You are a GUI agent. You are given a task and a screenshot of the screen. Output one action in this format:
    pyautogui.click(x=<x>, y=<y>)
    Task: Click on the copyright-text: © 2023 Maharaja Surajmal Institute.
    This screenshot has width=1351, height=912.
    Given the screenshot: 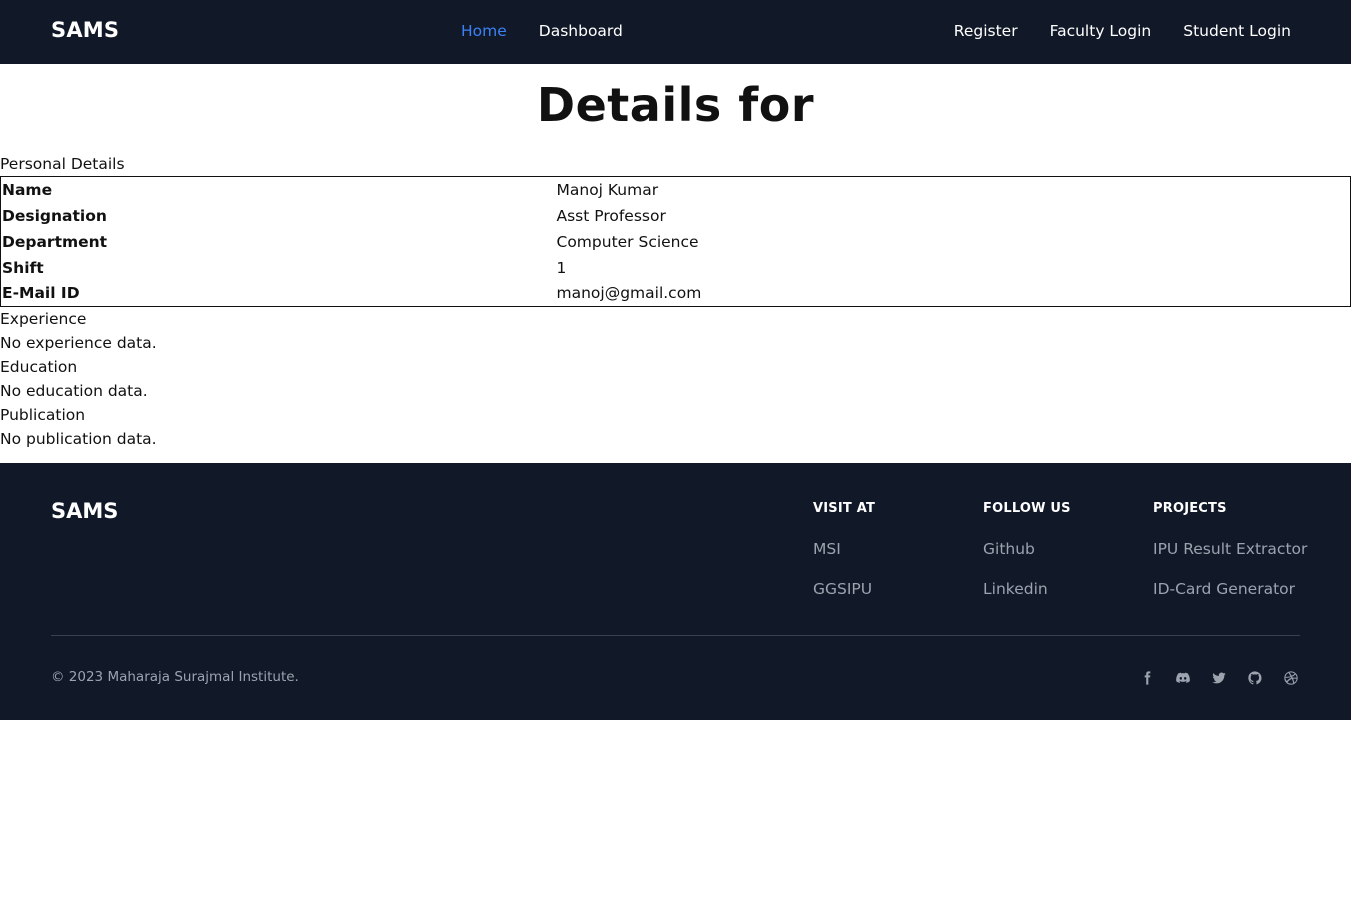 What is the action you would take?
    pyautogui.click(x=175, y=677)
    